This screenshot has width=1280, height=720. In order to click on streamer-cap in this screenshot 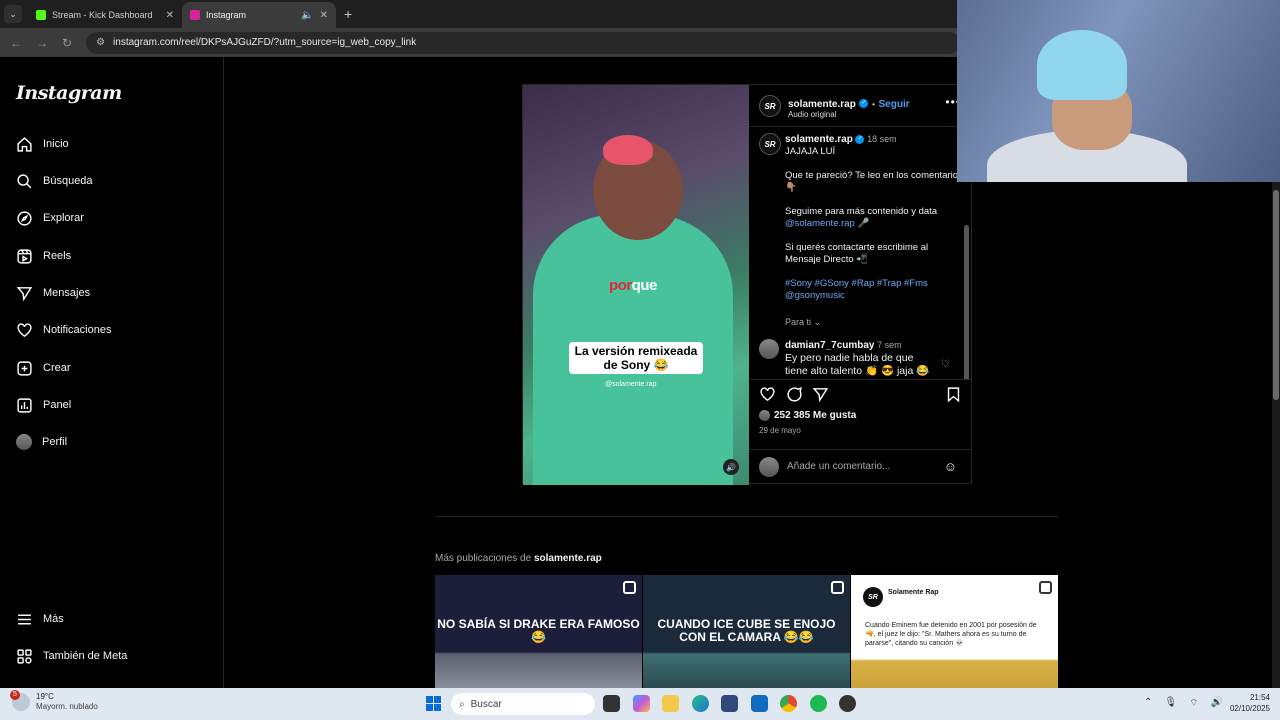, I will do `click(1082, 65)`.